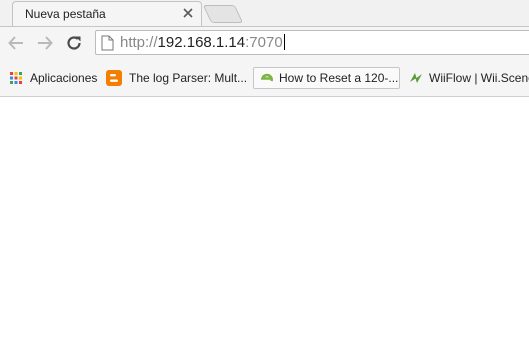  Describe the element at coordinates (74, 43) in the screenshot. I see `reload-icon` at that location.